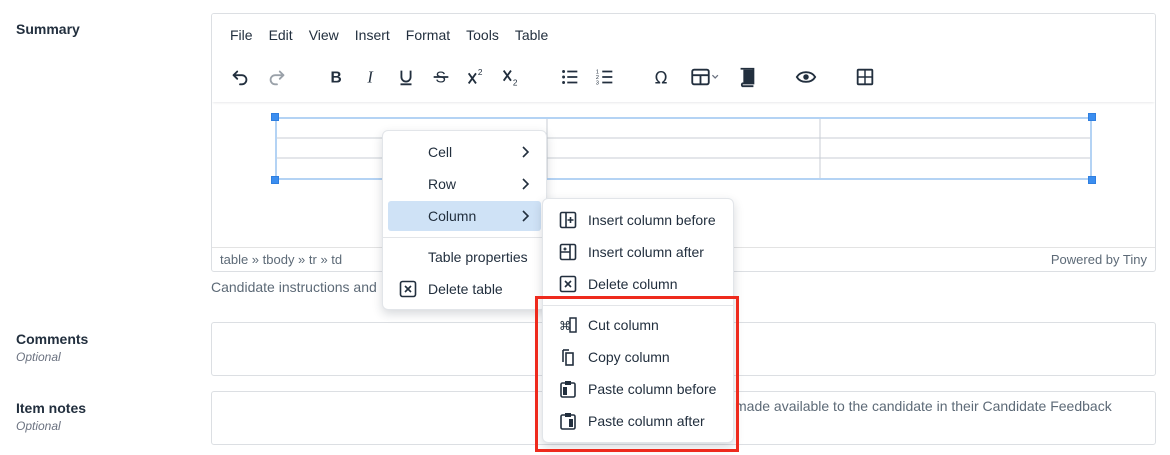  I want to click on menu-item-delete-table-label: Delete table, so click(465, 289).